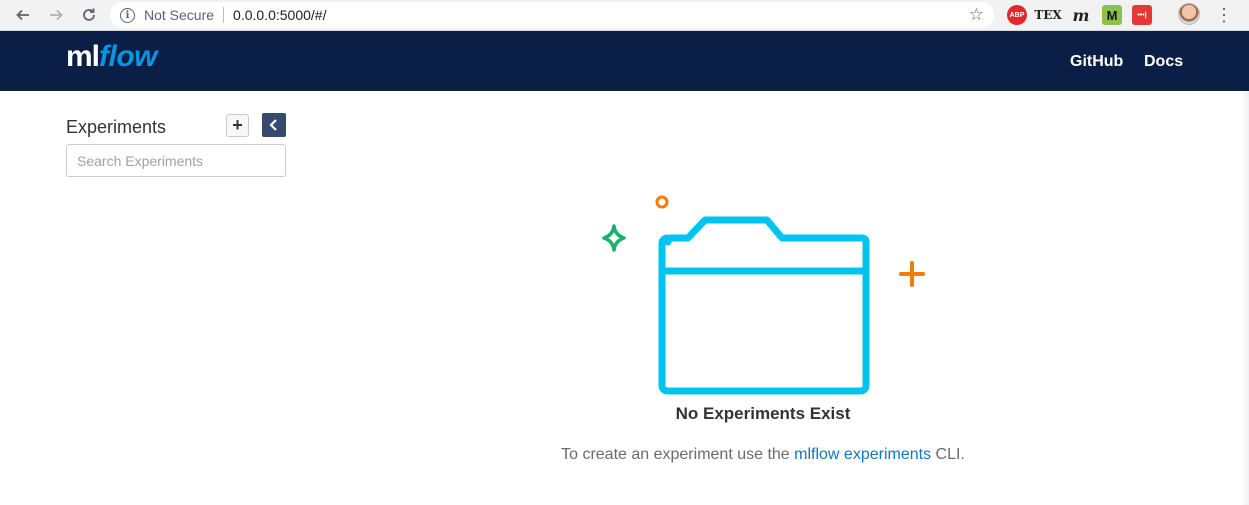 This screenshot has height=505, width=1249. Describe the element at coordinates (237, 125) in the screenshot. I see `add-experiment-button: +` at that location.